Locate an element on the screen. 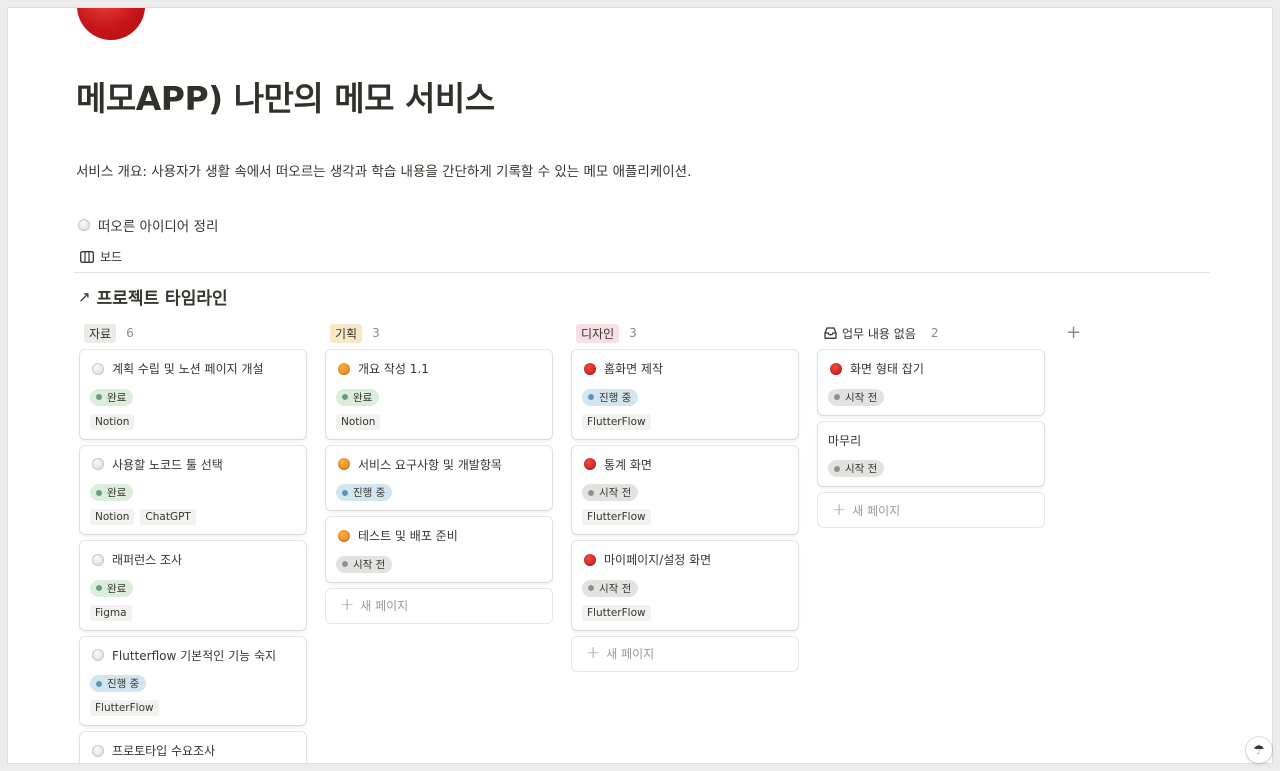  card-title-text: 화면 형태 잡기 is located at coordinates (887, 369).